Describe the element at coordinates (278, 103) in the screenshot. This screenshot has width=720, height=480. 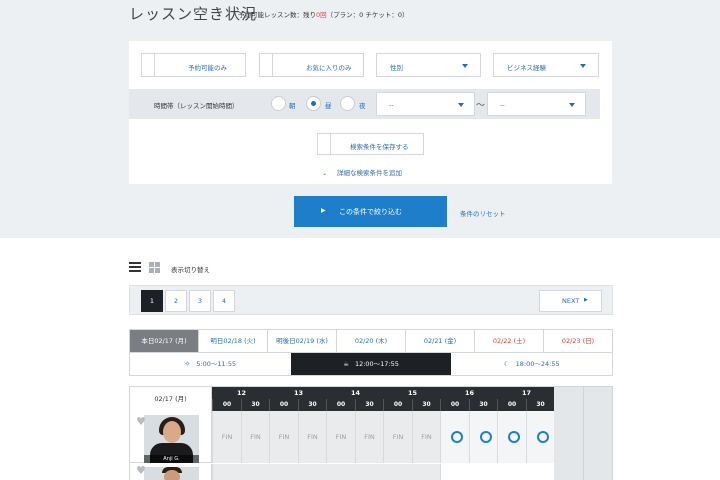
I see `radio-morning` at that location.